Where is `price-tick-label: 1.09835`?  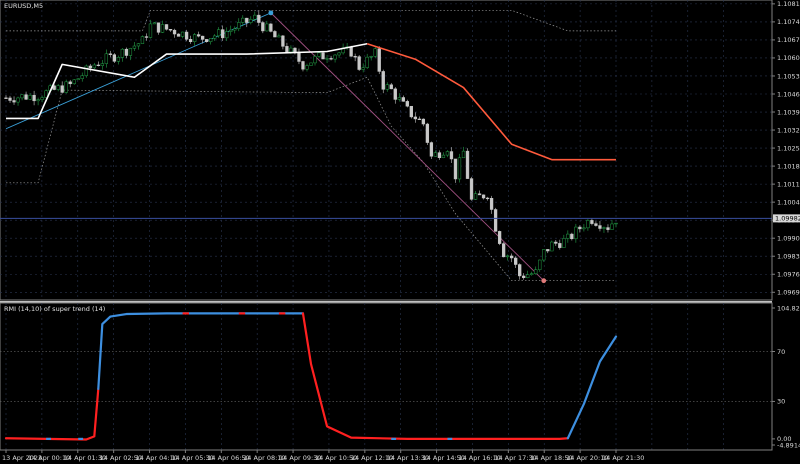 price-tick-label: 1.09835 is located at coordinates (788, 257).